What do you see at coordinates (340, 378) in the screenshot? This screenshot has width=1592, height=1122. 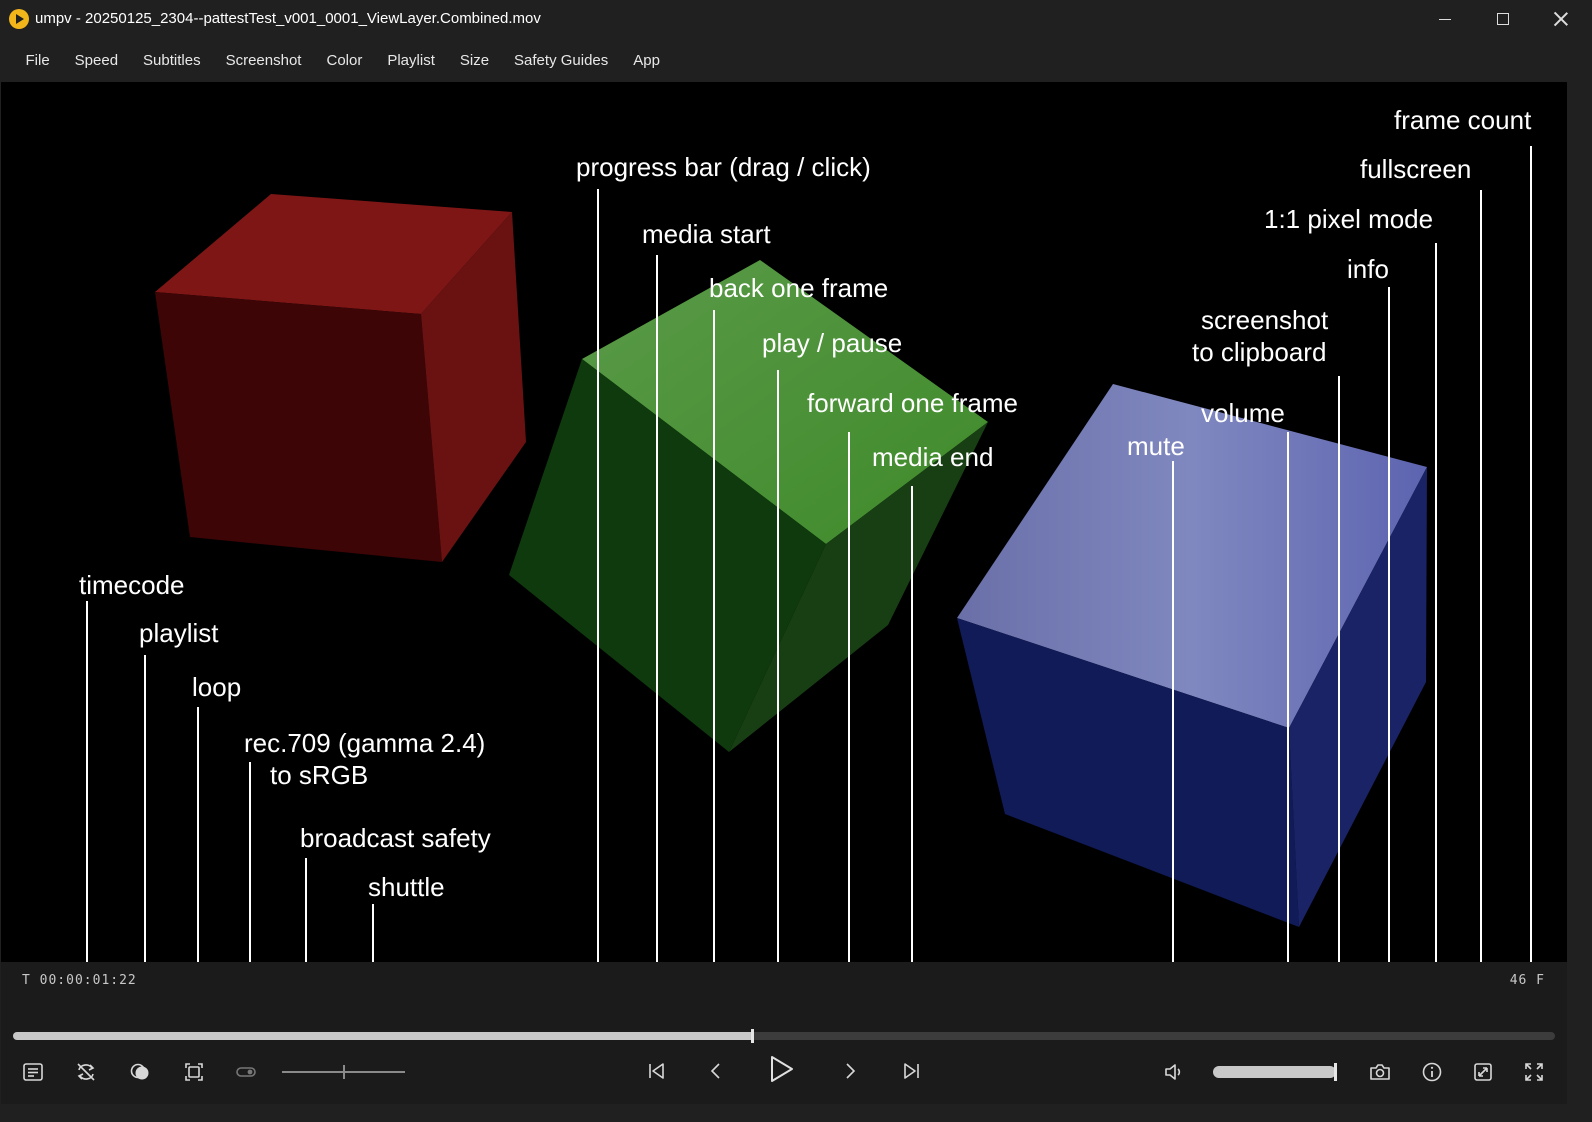 I see `red-cube` at bounding box center [340, 378].